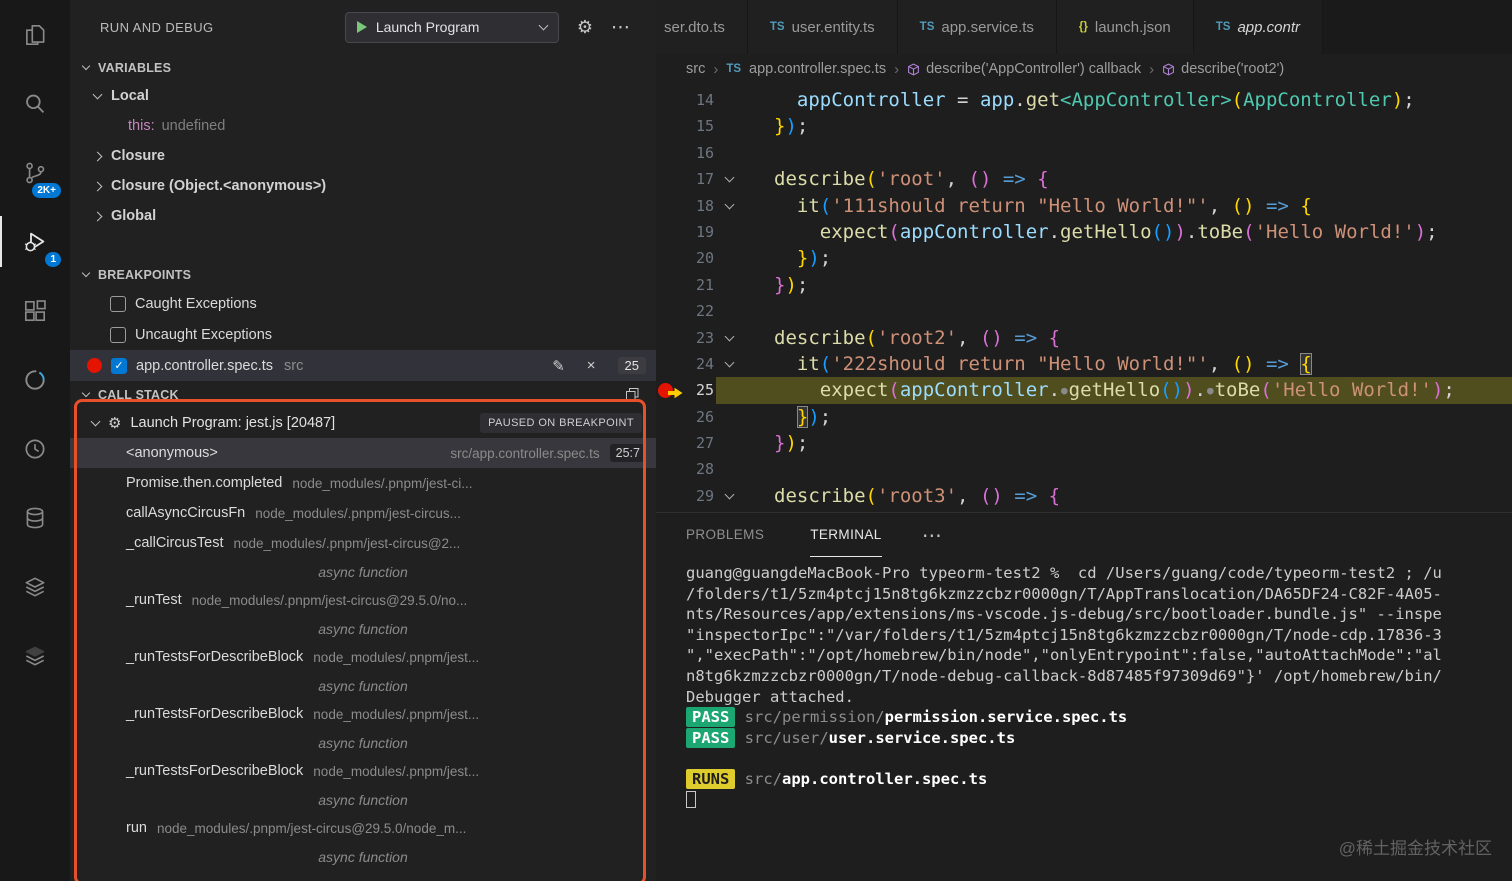  I want to click on layers-extension-button, so click(35, 586).